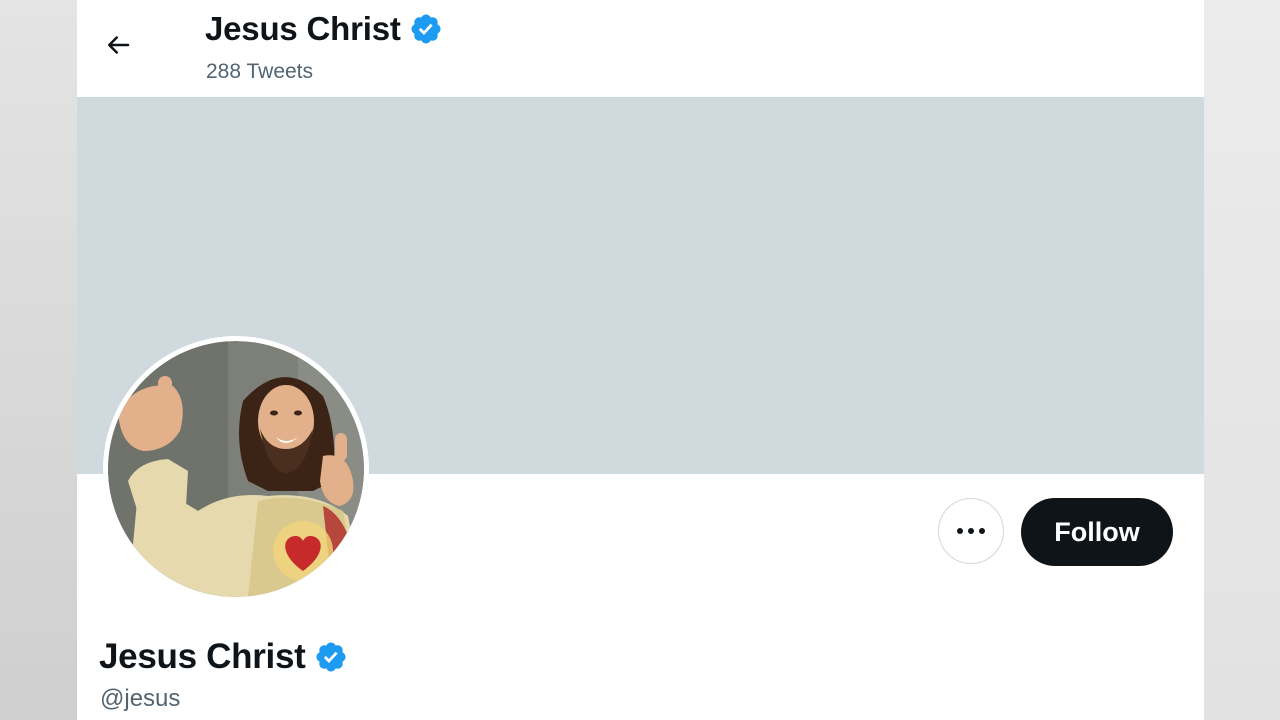 The width and height of the screenshot is (1280, 720). I want to click on profile-header: Jesus Christ 288 Tweets, so click(640, 48).